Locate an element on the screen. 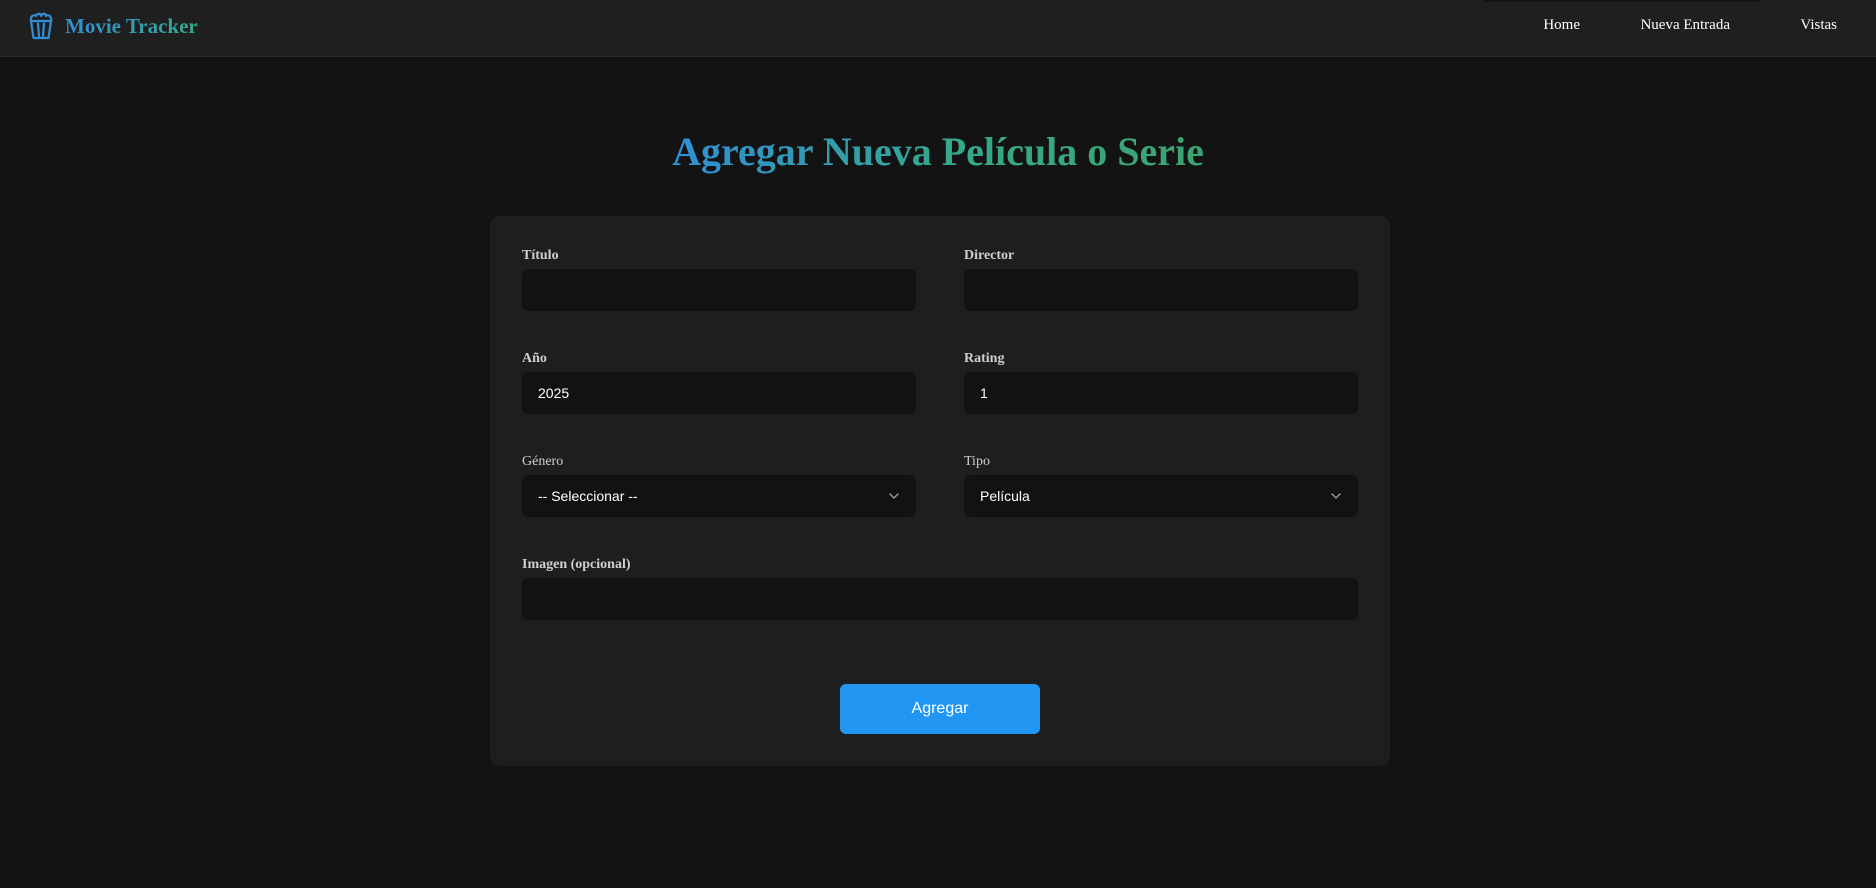  navbar: Movie Tracker Home Nueva Entrada Vistas is located at coordinates (938, 28).